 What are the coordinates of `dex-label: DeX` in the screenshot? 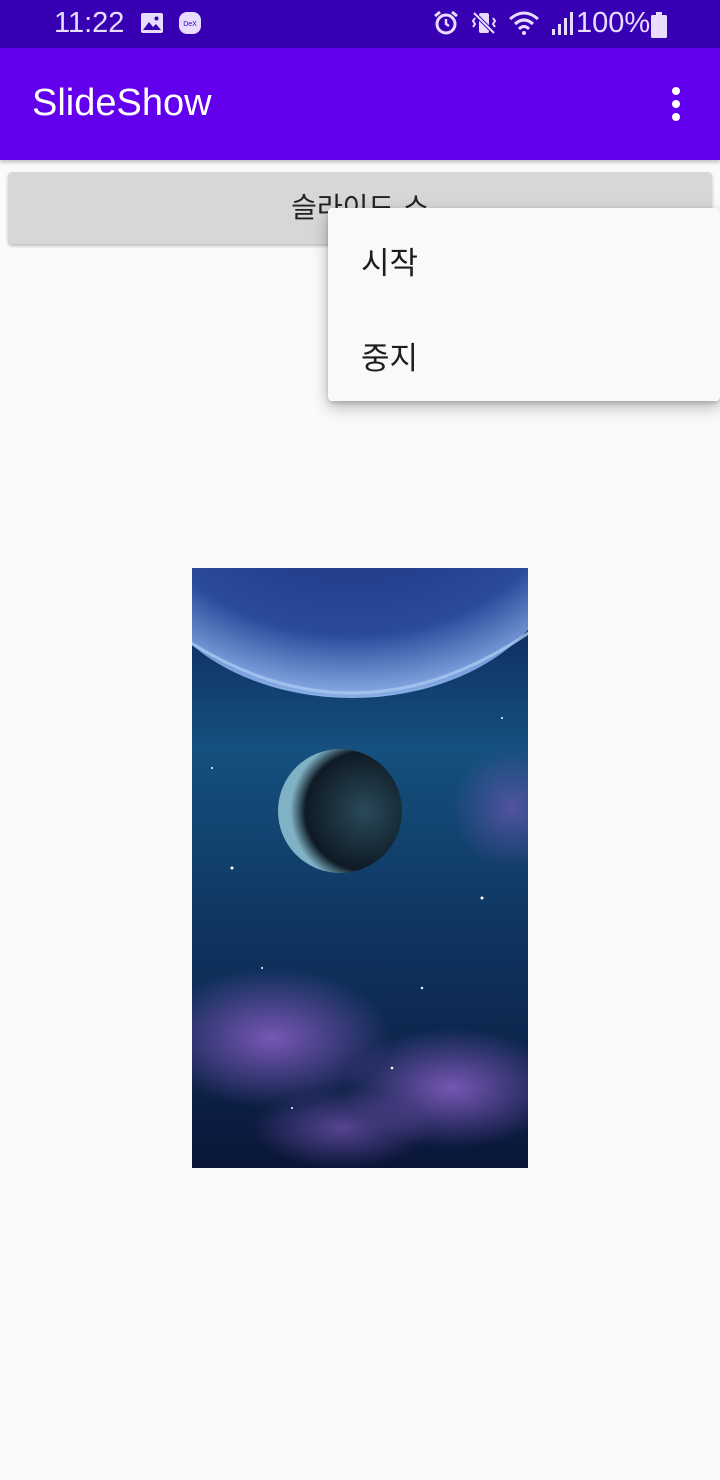 It's located at (190, 24).